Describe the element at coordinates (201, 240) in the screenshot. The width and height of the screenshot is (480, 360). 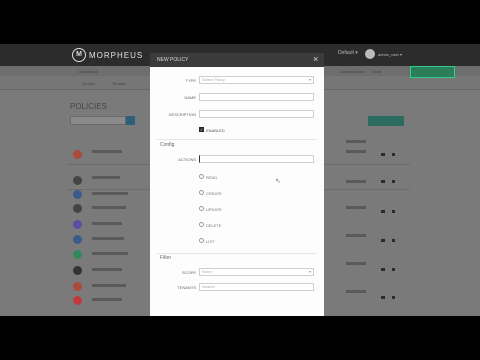
I see `list-radio` at that location.